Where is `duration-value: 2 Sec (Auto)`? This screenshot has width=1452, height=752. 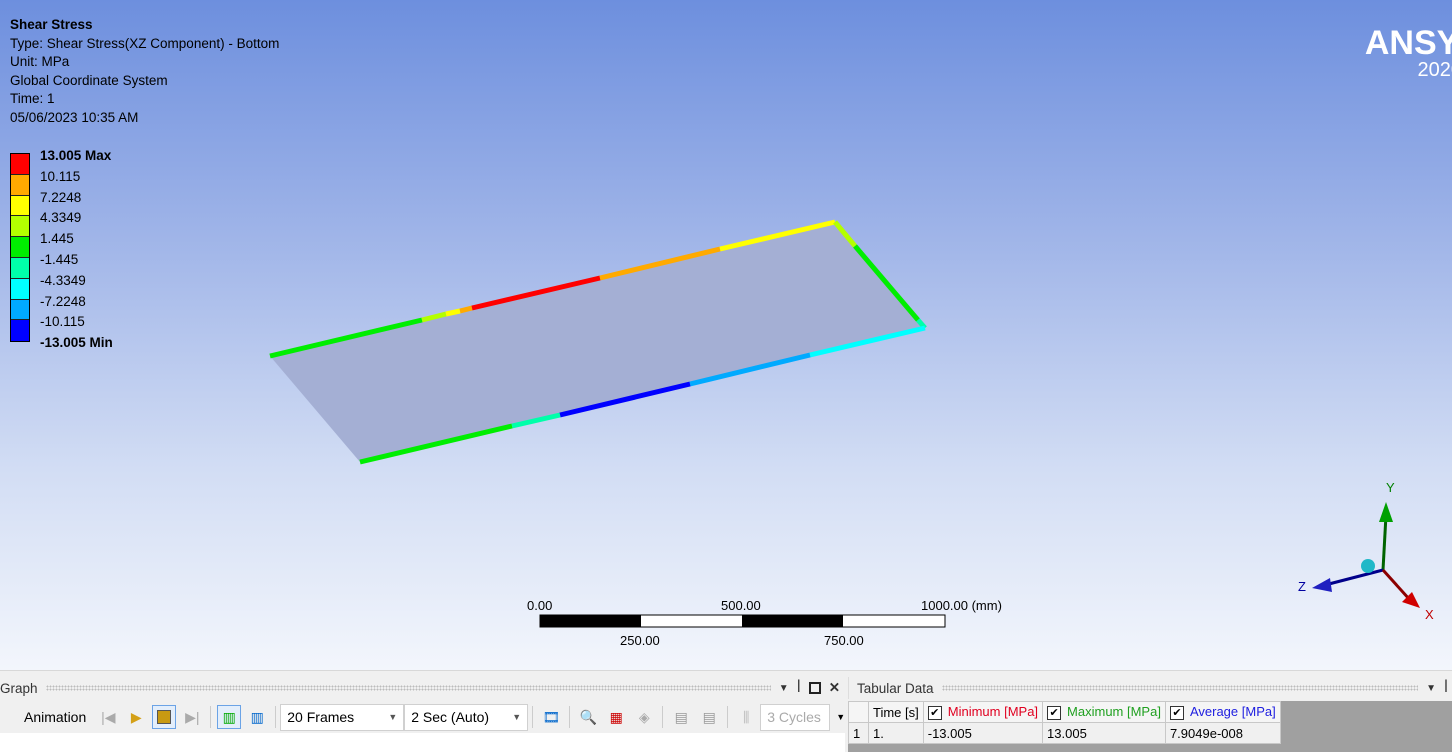
duration-value: 2 Sec (Auto) is located at coordinates (450, 717).